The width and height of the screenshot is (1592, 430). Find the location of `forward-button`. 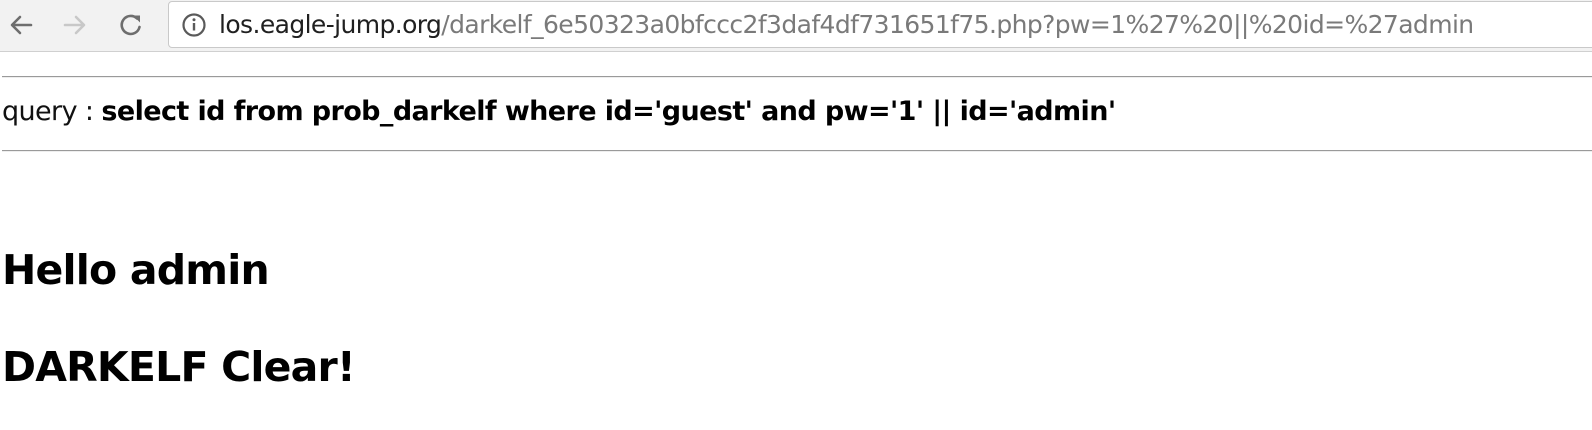

forward-button is located at coordinates (75, 25).